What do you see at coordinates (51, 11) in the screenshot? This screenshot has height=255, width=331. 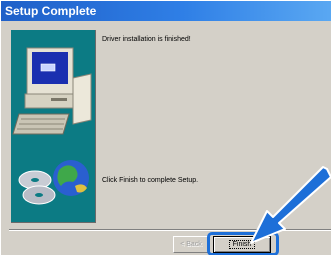 I see `window-title: Setup Complete` at bounding box center [51, 11].